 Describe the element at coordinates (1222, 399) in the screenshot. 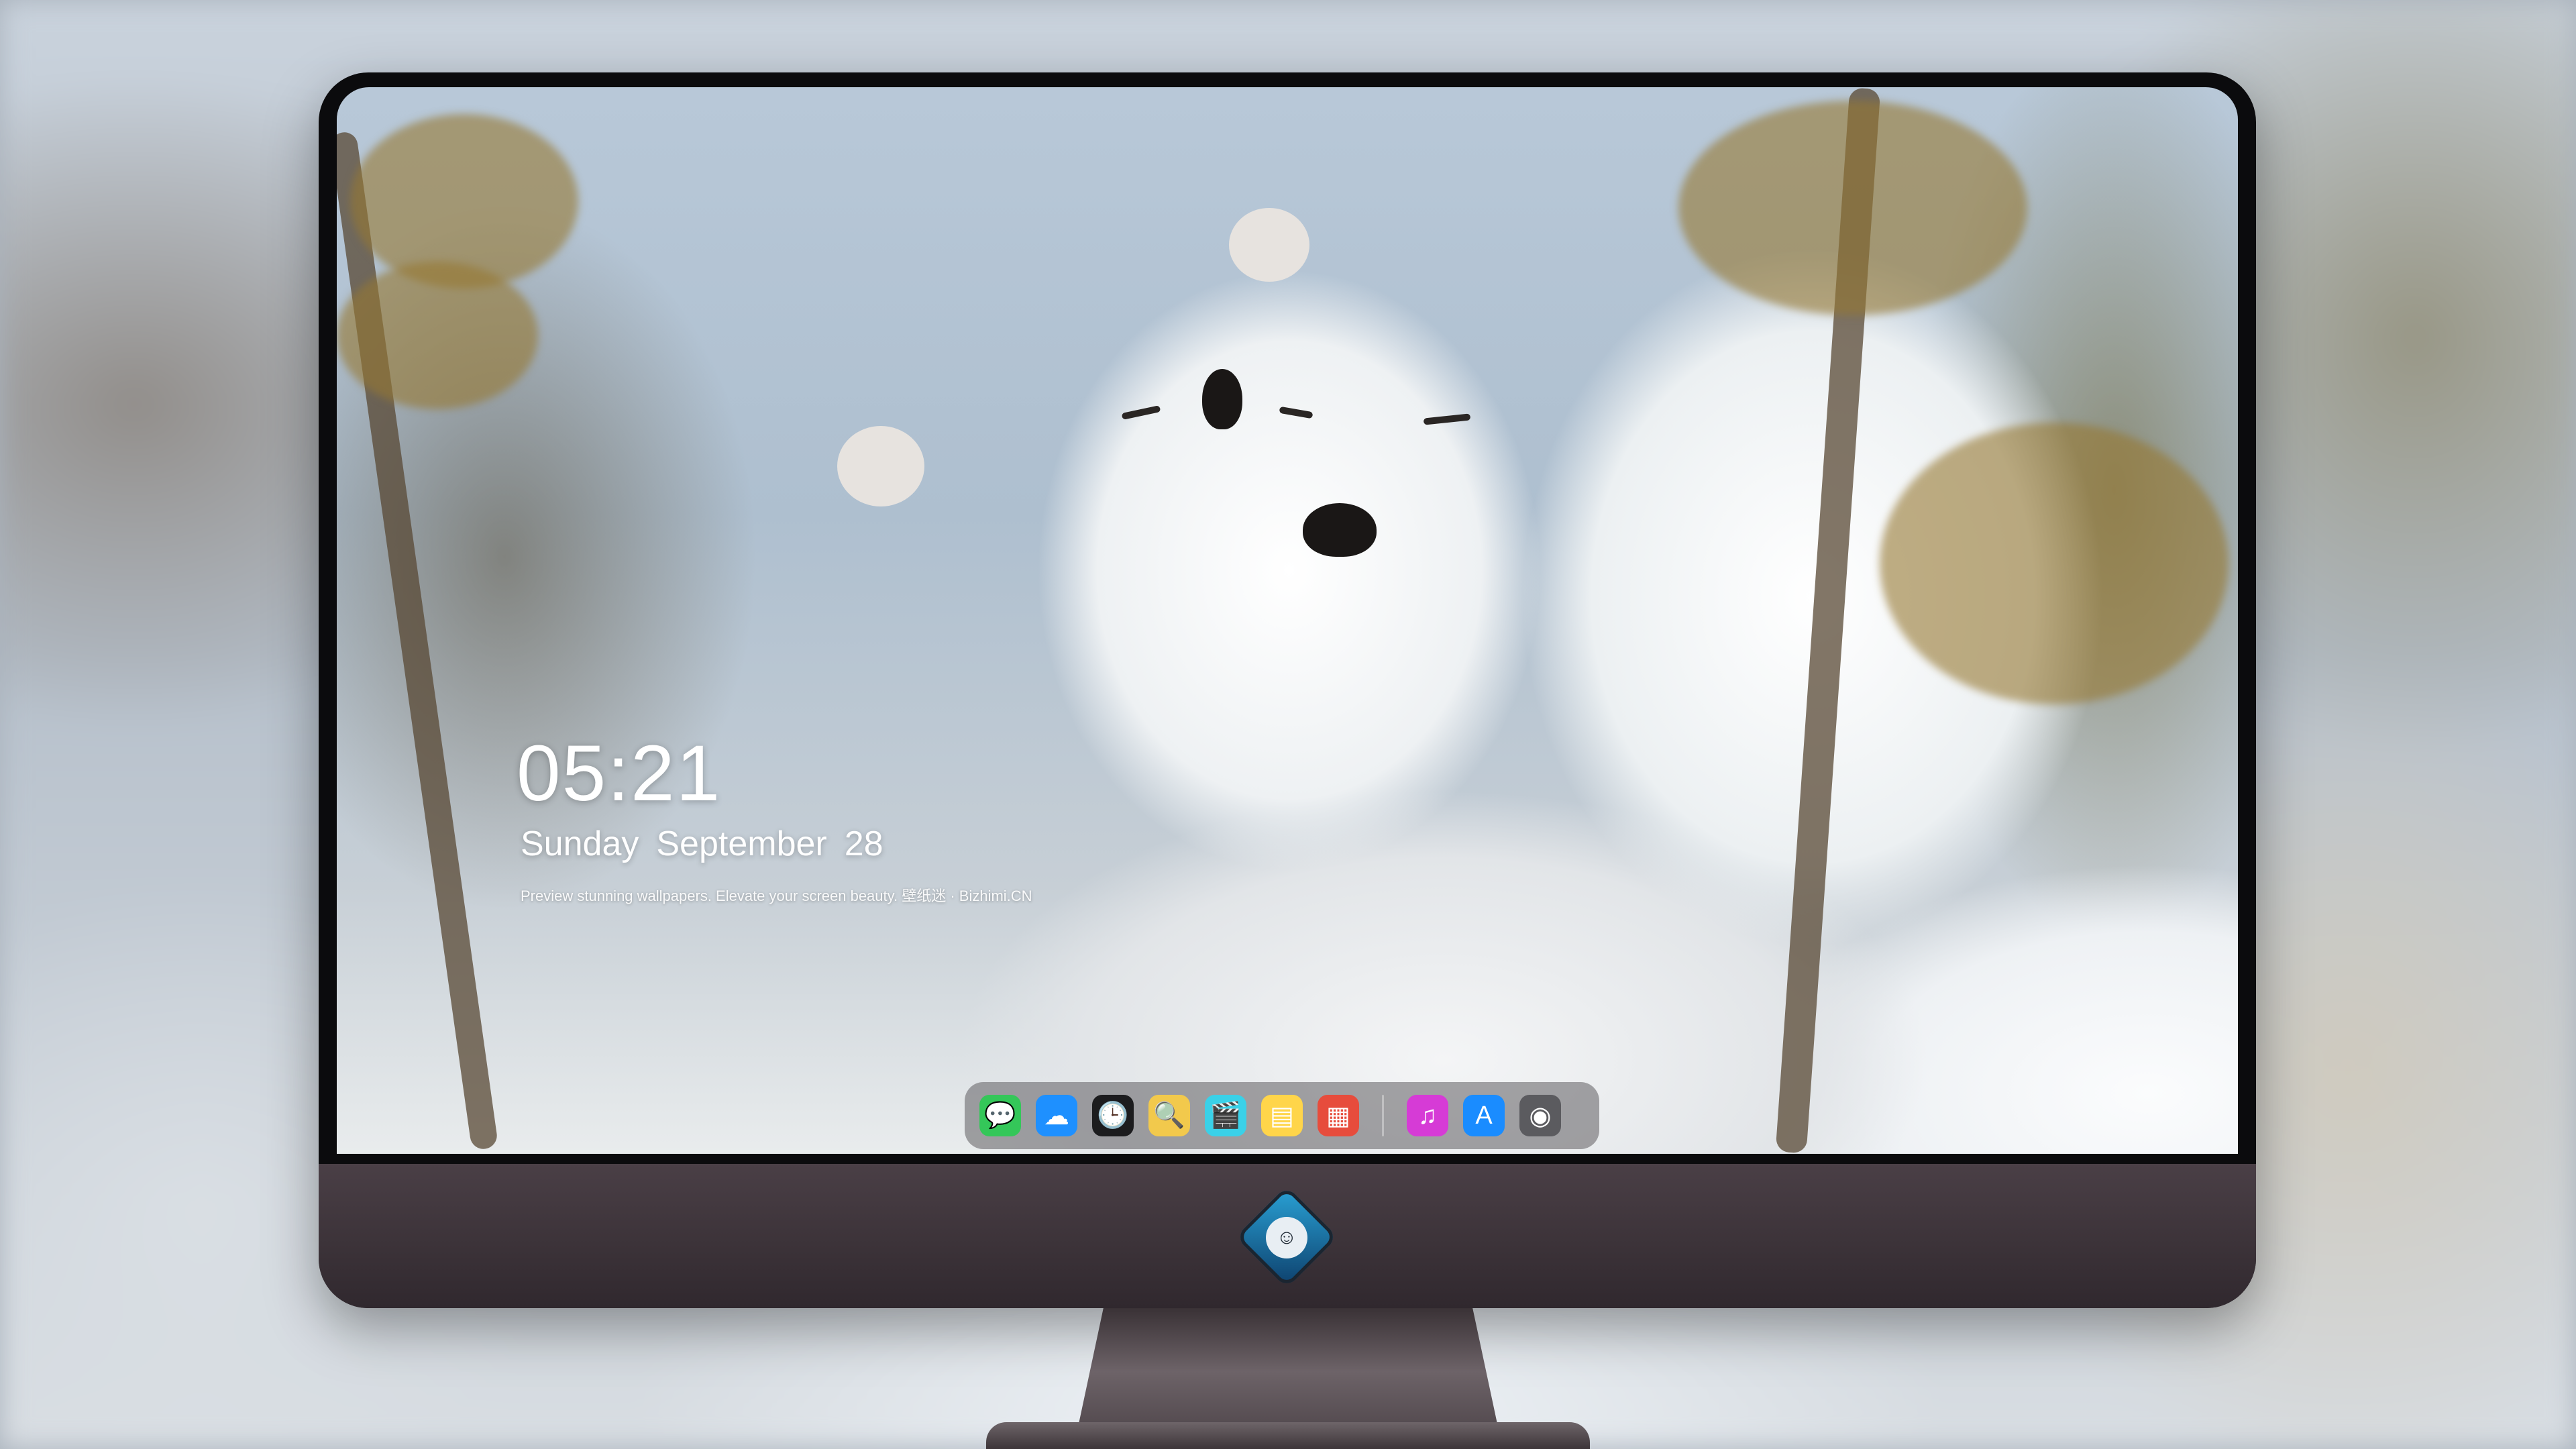

I see `bear-left-nose` at that location.